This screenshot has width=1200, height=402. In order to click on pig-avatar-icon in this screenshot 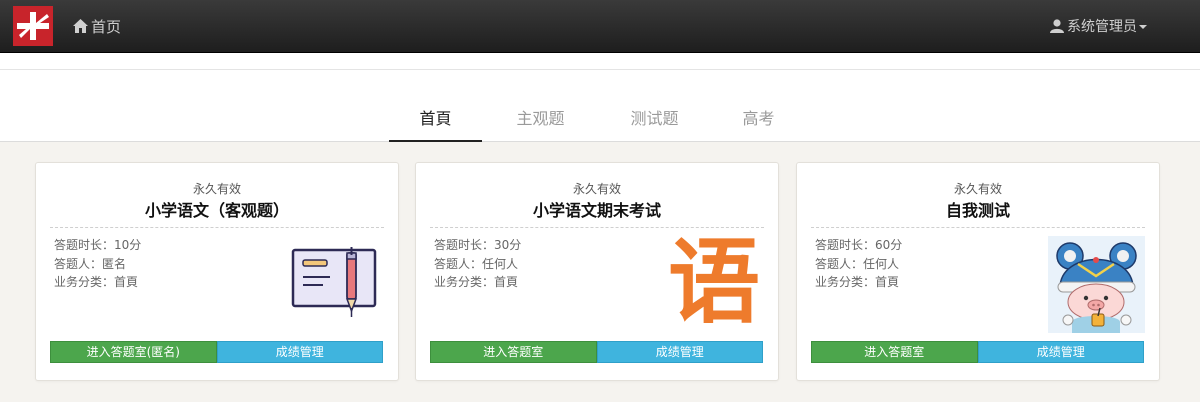, I will do `click(1096, 286)`.